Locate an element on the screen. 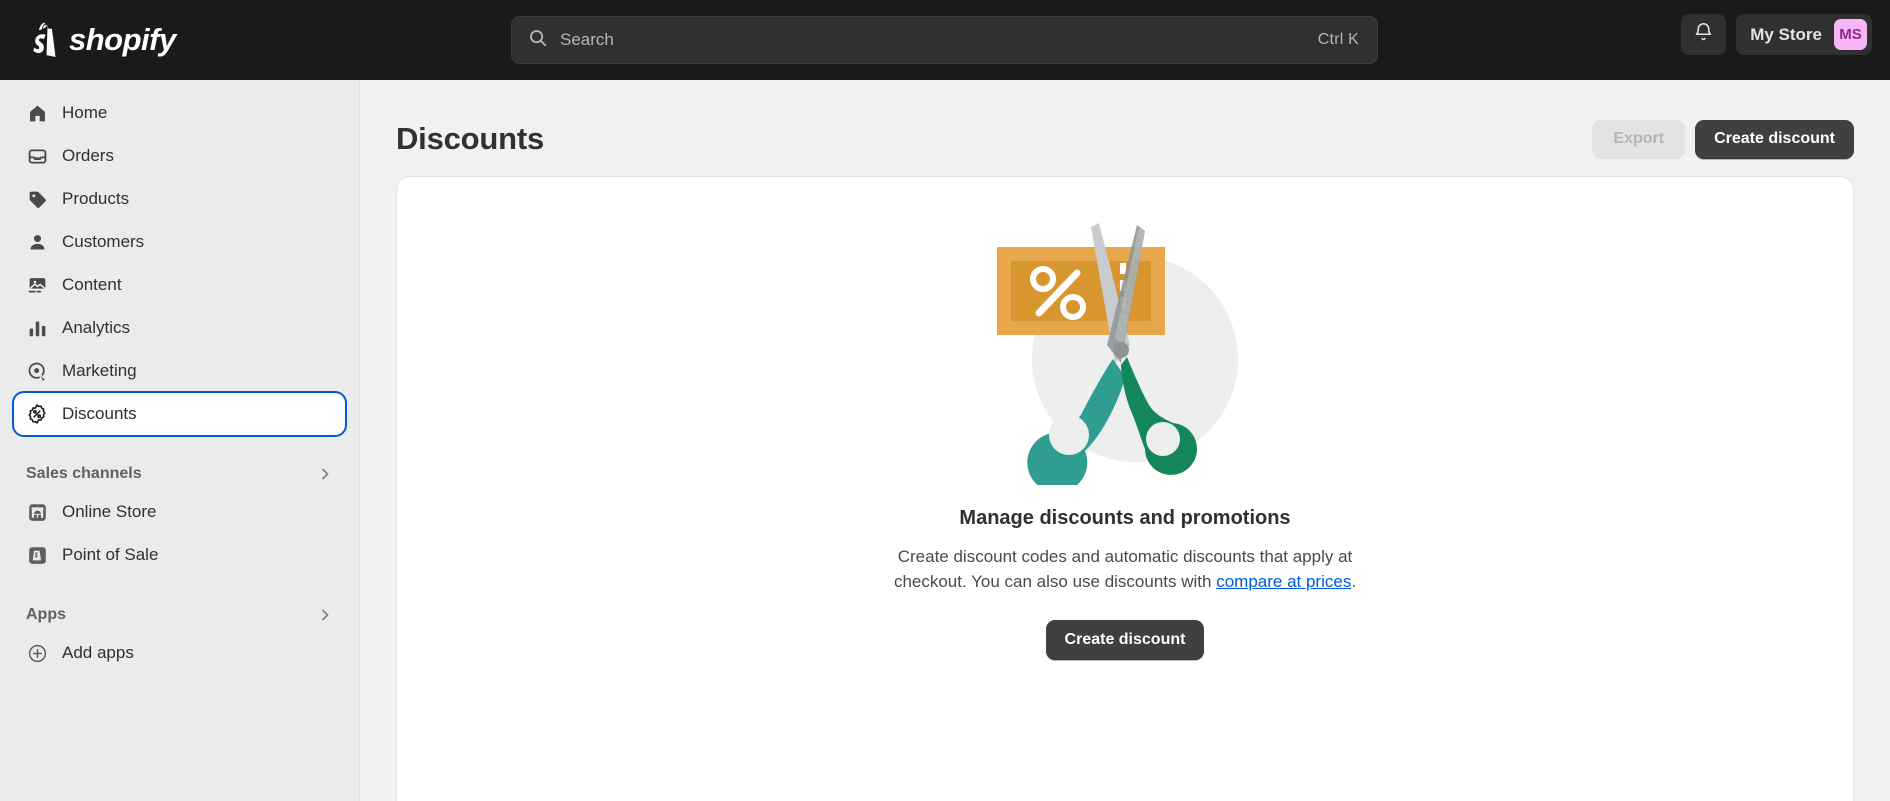  empty-state-actions: Create discount is located at coordinates (1125, 640).